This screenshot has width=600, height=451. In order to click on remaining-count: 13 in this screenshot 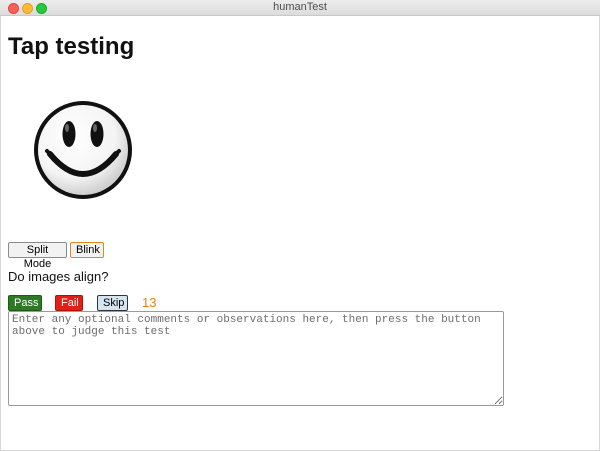, I will do `click(149, 302)`.